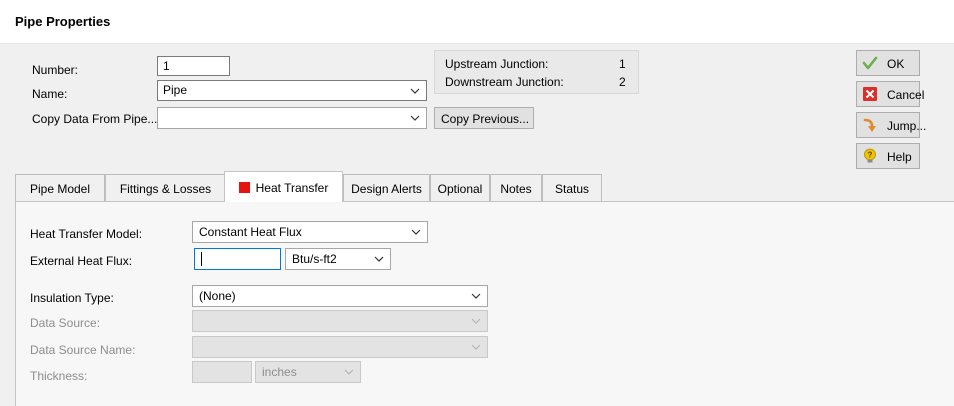 The image size is (954, 406). I want to click on number-field: 1, so click(193, 66).